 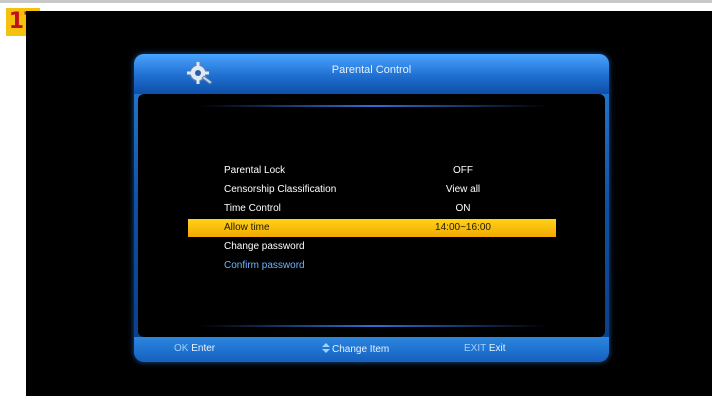 What do you see at coordinates (371, 70) in the screenshot?
I see `dialog-title: Parental Control` at bounding box center [371, 70].